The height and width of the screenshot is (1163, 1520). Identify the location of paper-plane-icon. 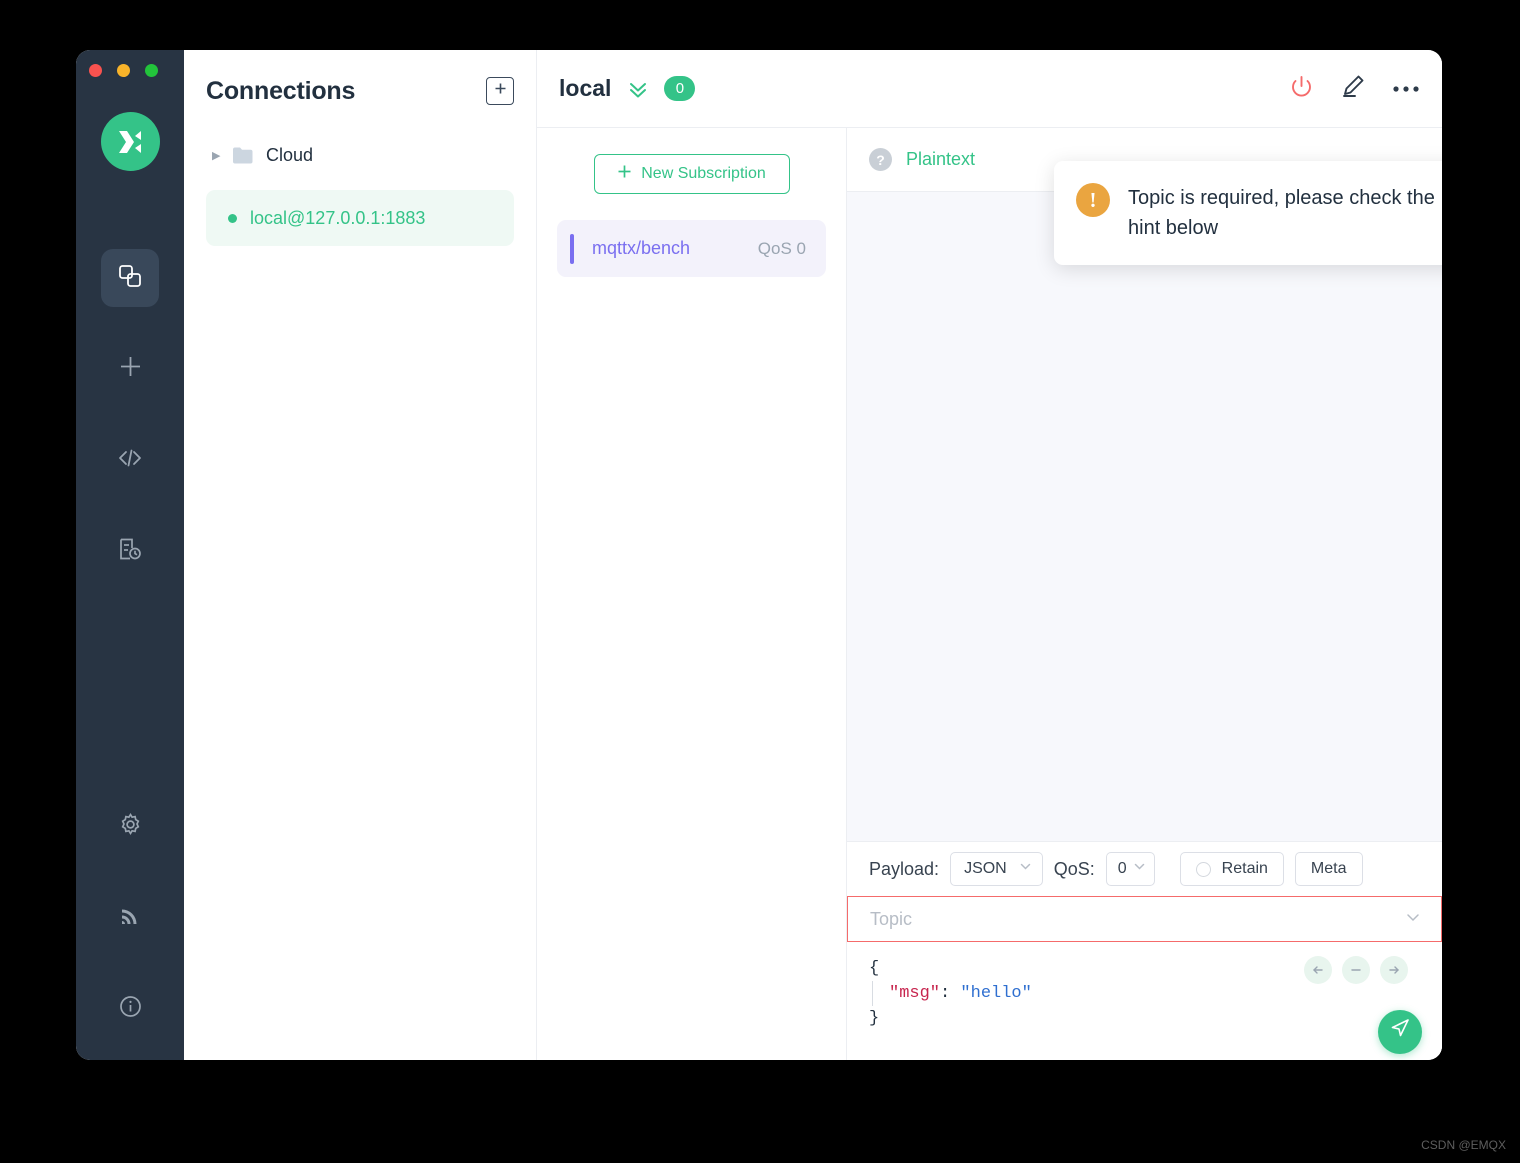
(1400, 1032).